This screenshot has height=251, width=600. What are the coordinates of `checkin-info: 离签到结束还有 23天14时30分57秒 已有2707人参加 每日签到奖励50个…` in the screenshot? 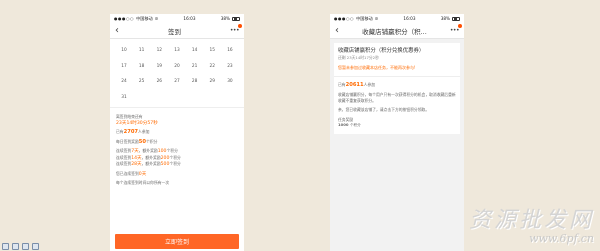 It's located at (177, 146).